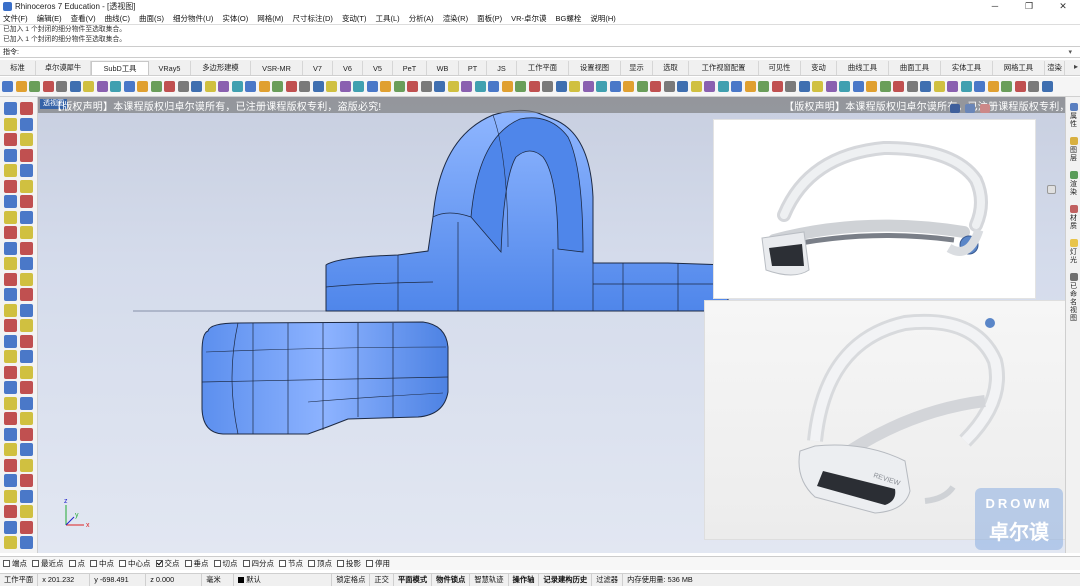 The image size is (1080, 586). I want to click on camera-icon, so click(970, 108).